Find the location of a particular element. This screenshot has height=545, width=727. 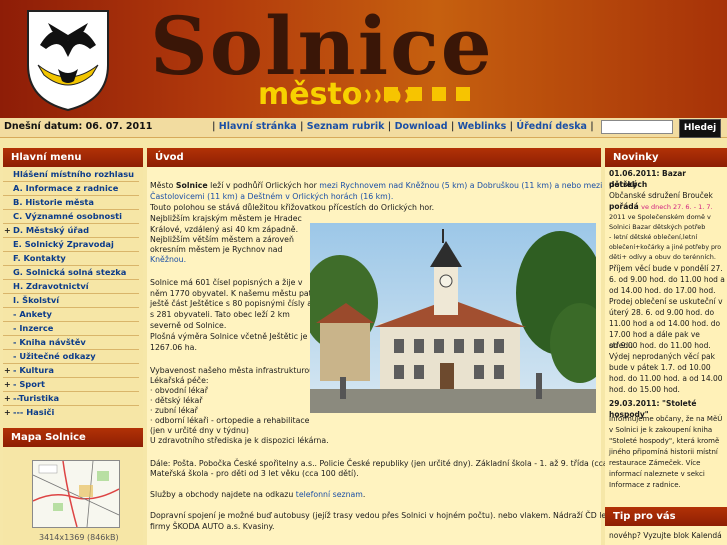

news-line: v Solnici je k zakoupení kniha is located at coordinates (661, 430).